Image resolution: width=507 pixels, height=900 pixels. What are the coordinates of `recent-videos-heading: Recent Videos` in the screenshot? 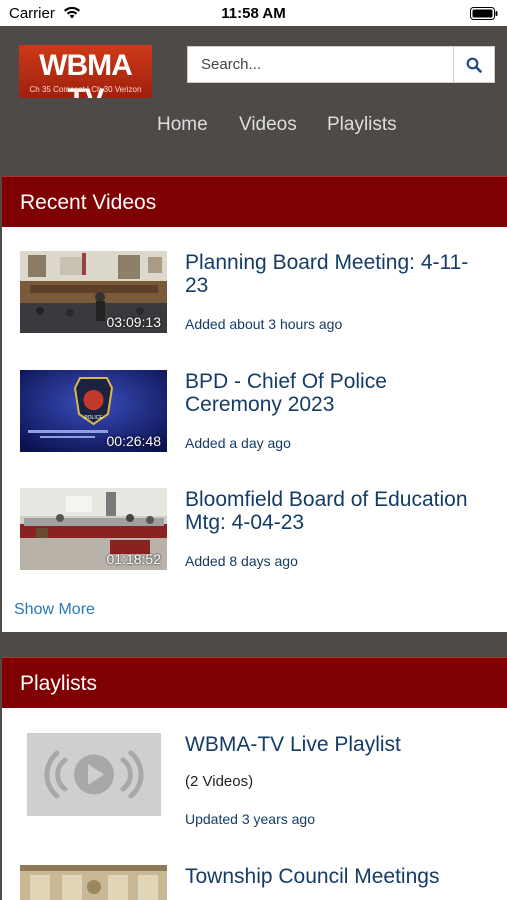 It's located at (254, 201).